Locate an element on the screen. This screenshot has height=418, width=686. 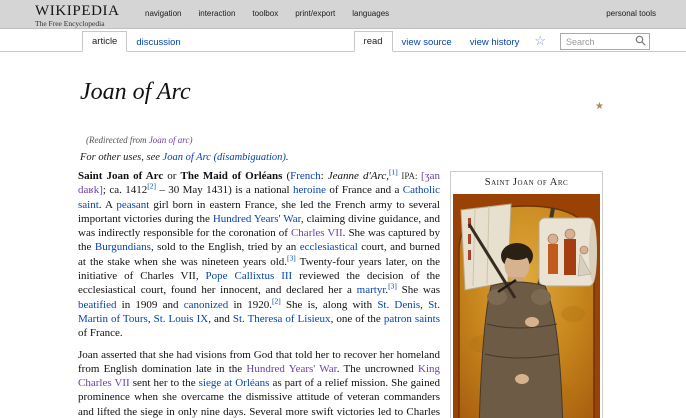
logo-wordmark: WIKIPEDIA is located at coordinates (77, 11).